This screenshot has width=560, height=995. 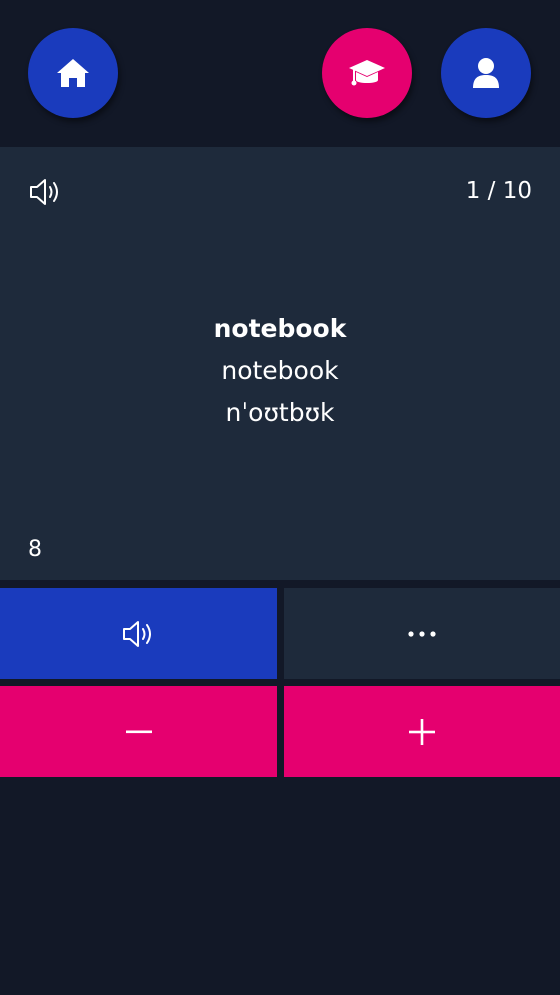 I want to click on increase-button, so click(x=422, y=731).